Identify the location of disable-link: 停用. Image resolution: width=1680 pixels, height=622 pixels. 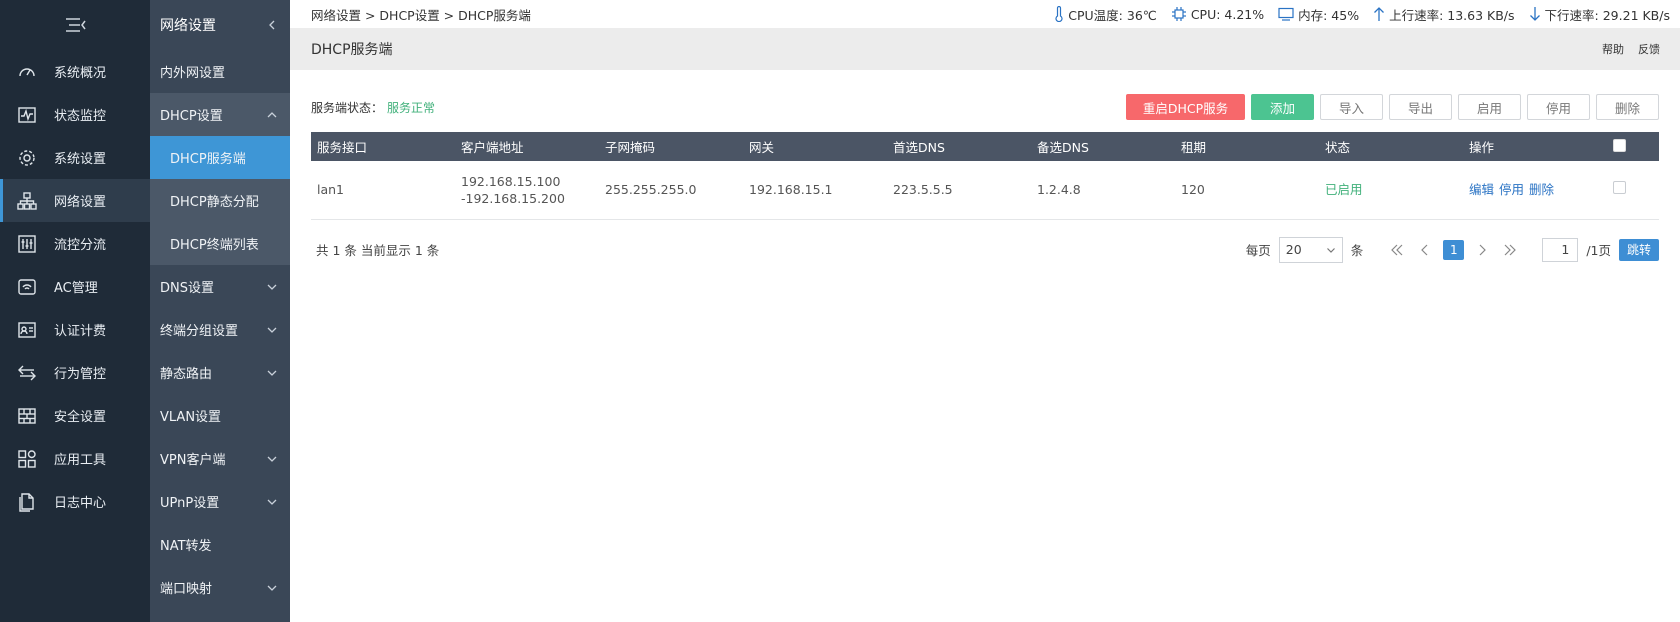
(1511, 189).